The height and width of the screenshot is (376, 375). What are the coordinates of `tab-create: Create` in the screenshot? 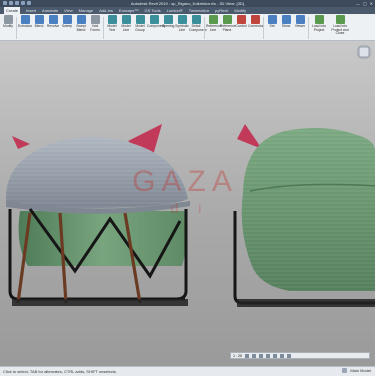 It's located at (12, 10).